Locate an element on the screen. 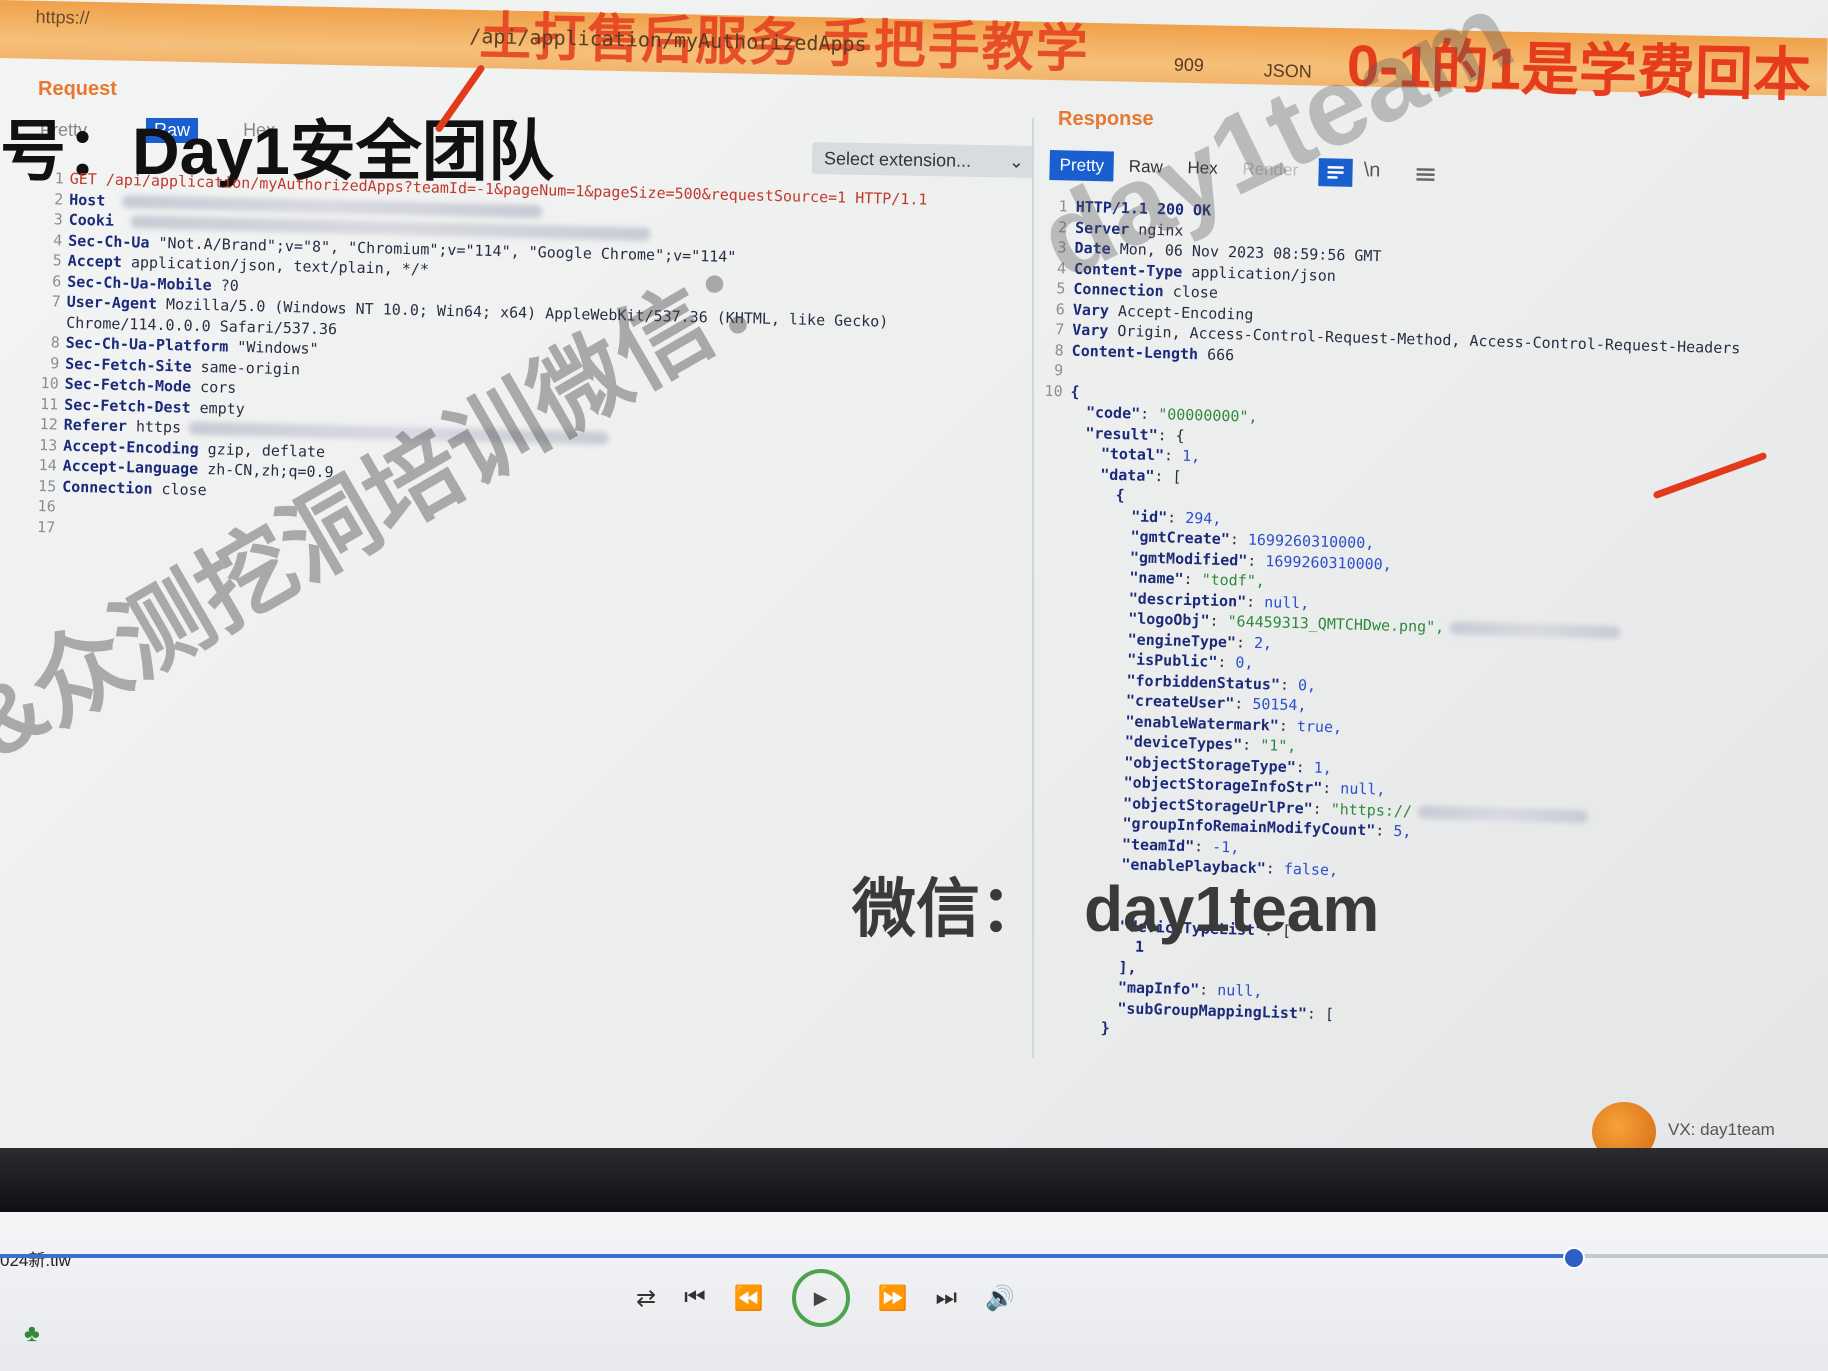  json-key: "description" is located at coordinates (1187, 599).